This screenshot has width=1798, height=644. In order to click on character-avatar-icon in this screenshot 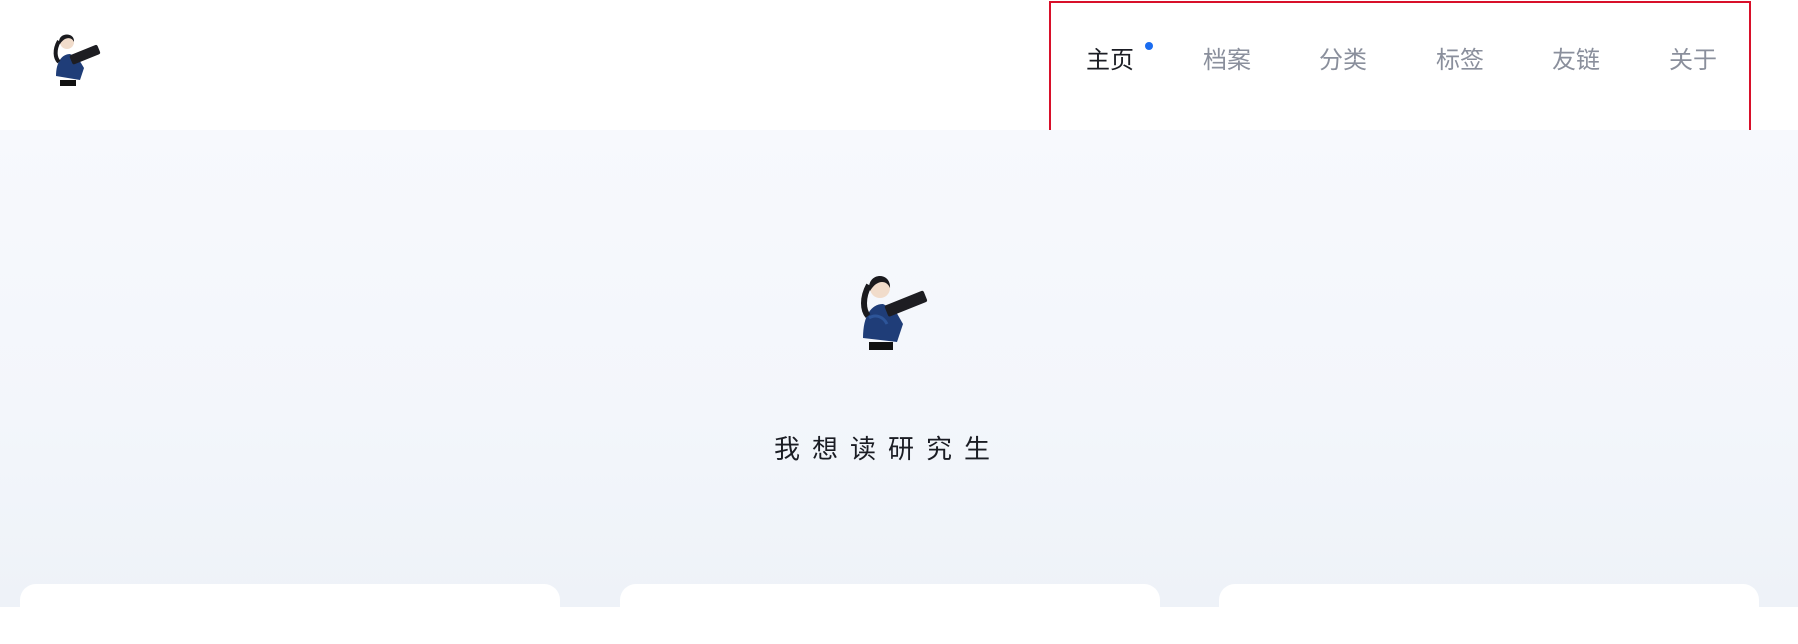, I will do `click(894, 313)`.